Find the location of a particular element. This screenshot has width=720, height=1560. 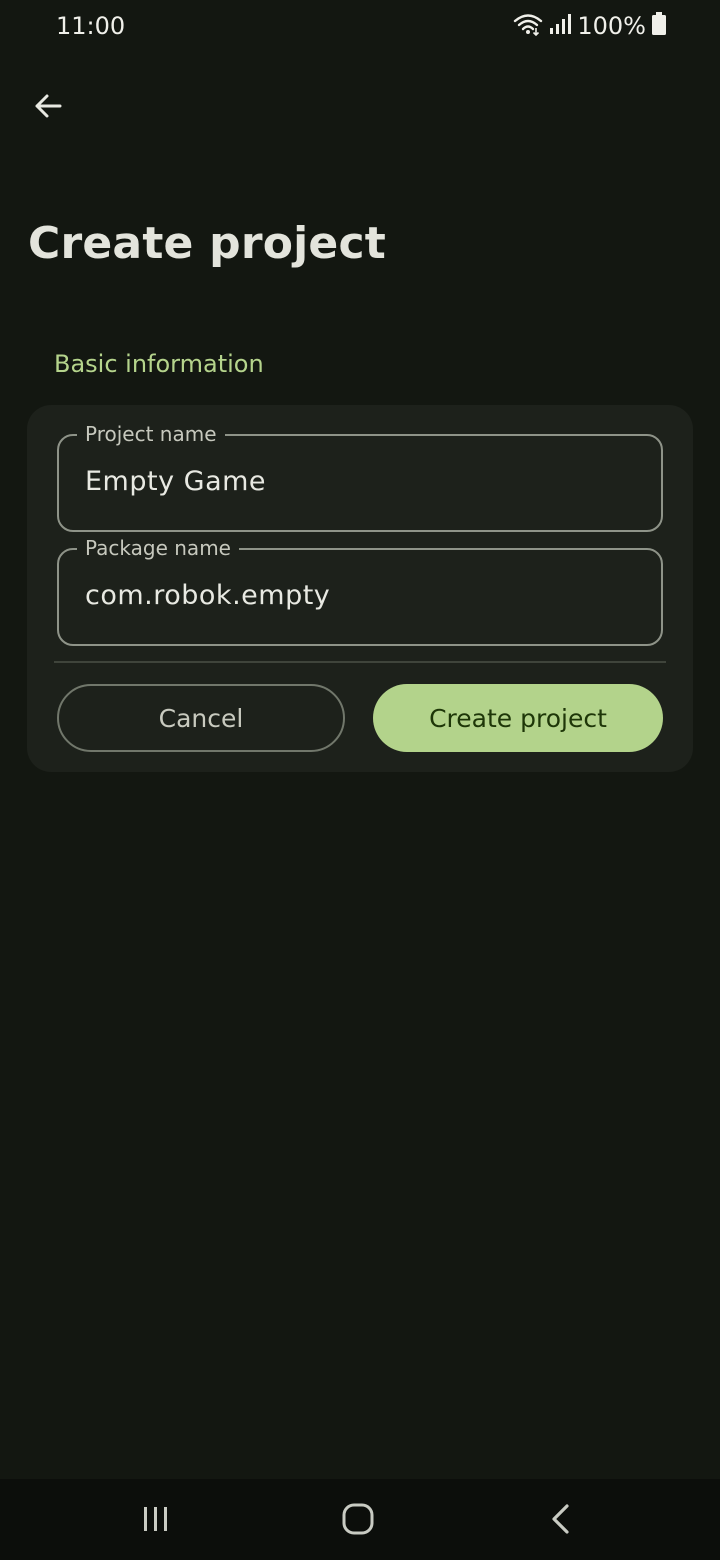

back-icon is located at coordinates (560, 1521).